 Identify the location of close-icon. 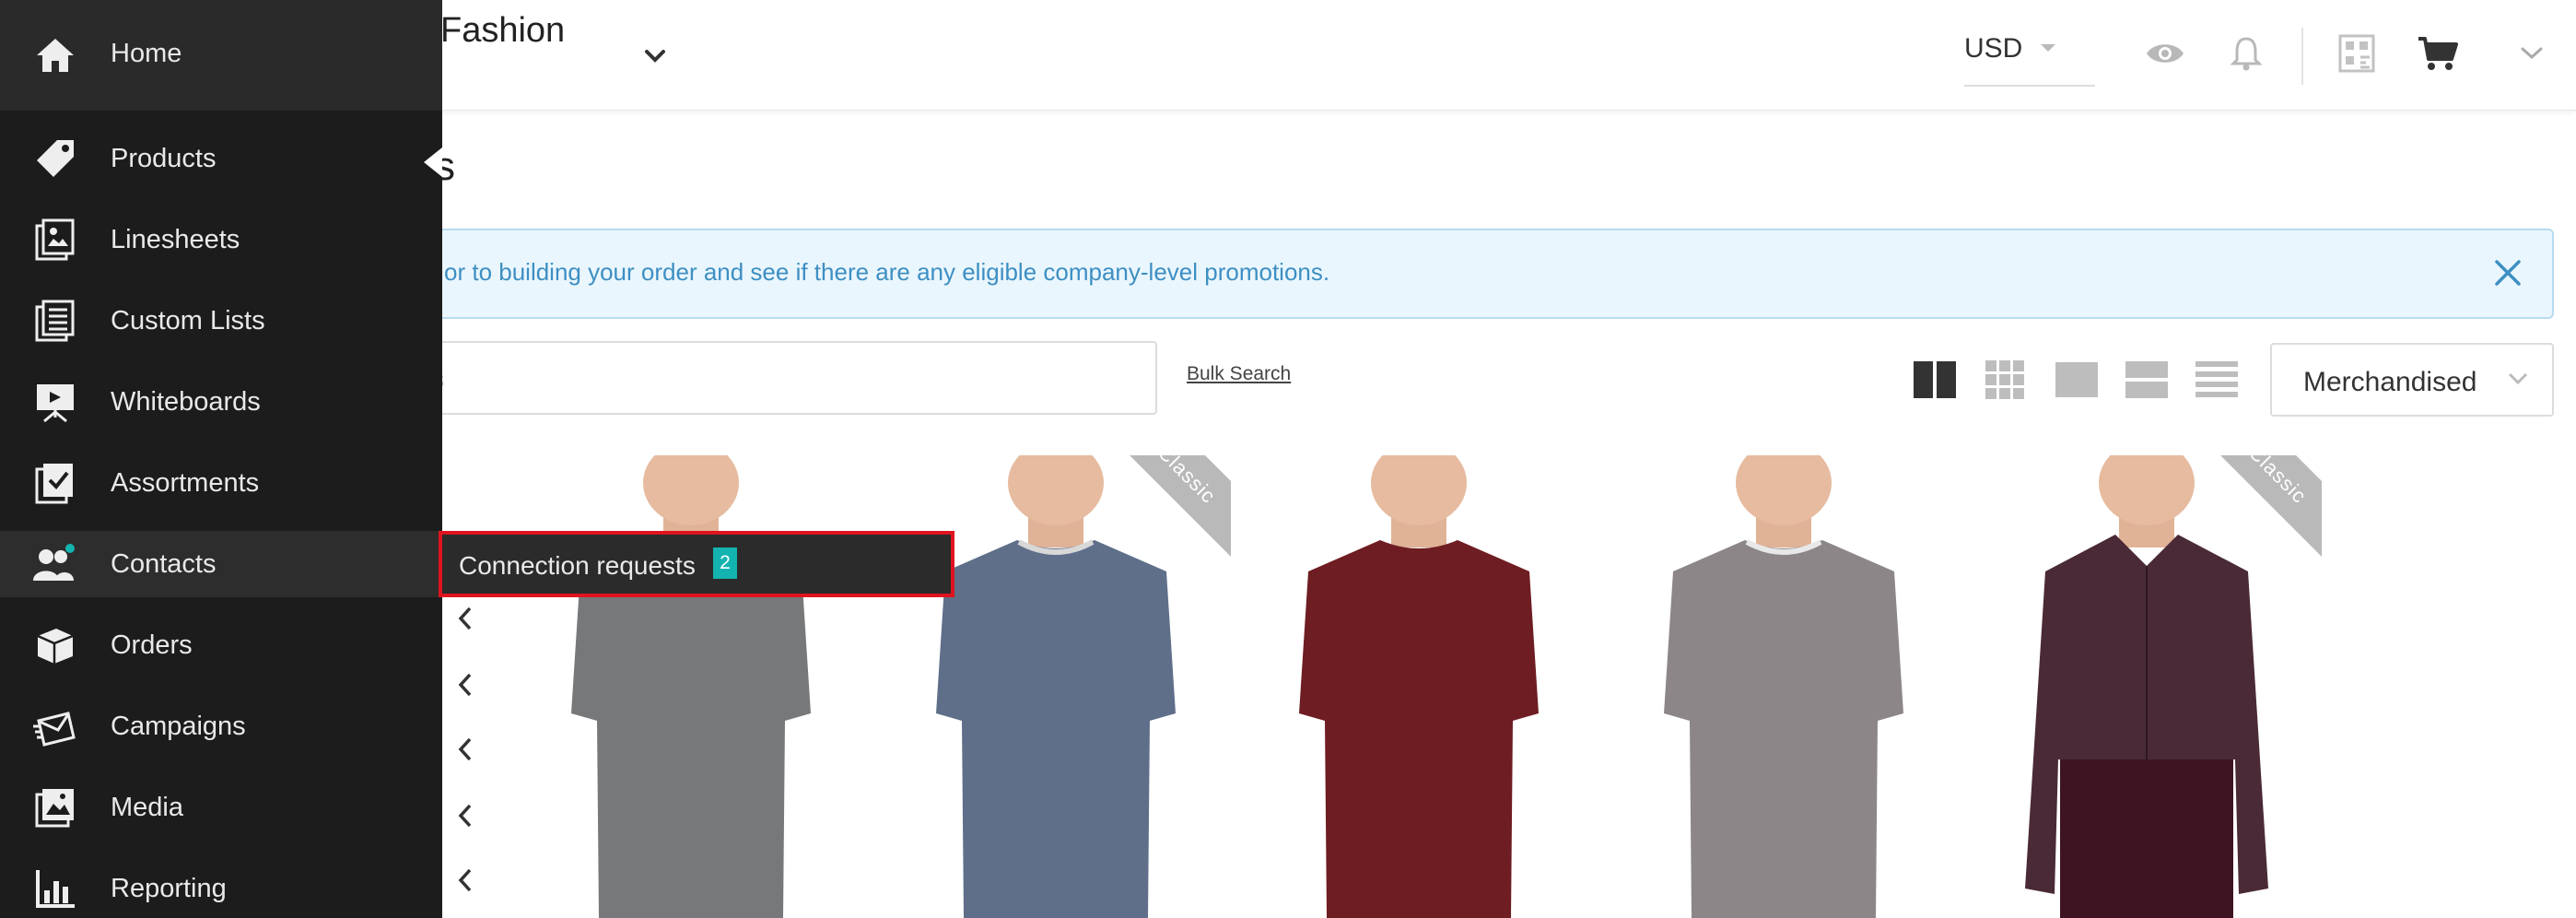
(2507, 272).